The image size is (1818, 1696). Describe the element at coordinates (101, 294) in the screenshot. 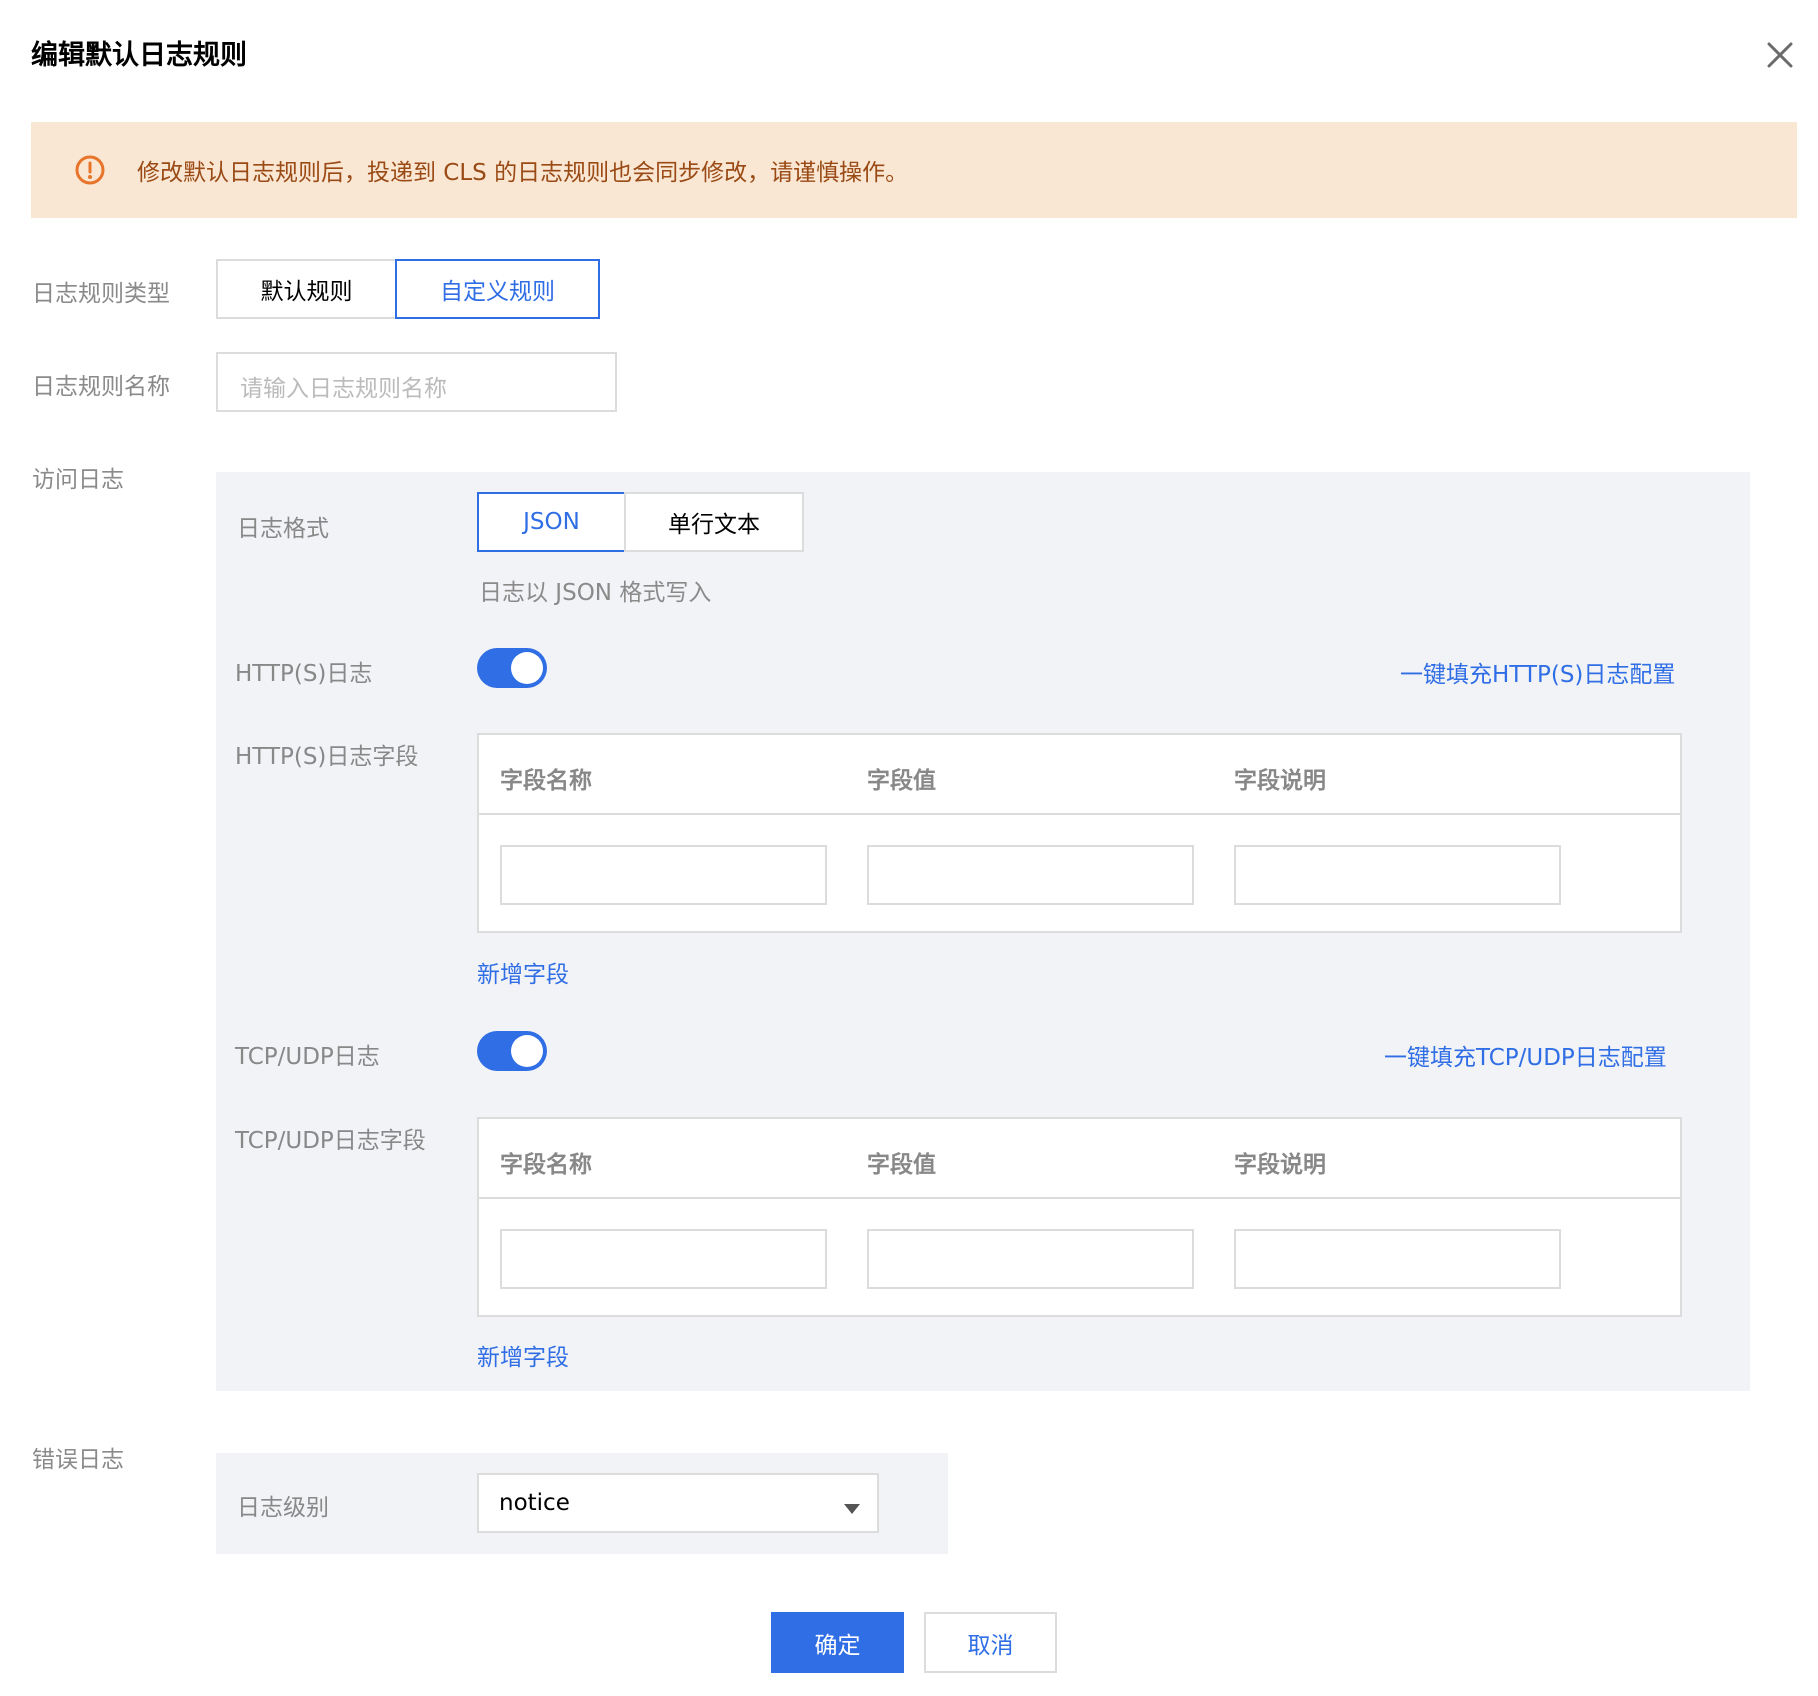

I see `rule-type-label: 日志规则类型` at that location.